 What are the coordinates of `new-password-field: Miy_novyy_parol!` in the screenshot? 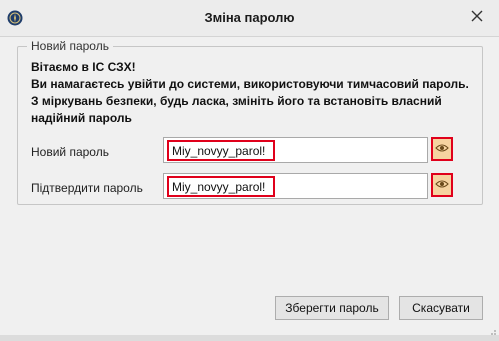 It's located at (295, 150).